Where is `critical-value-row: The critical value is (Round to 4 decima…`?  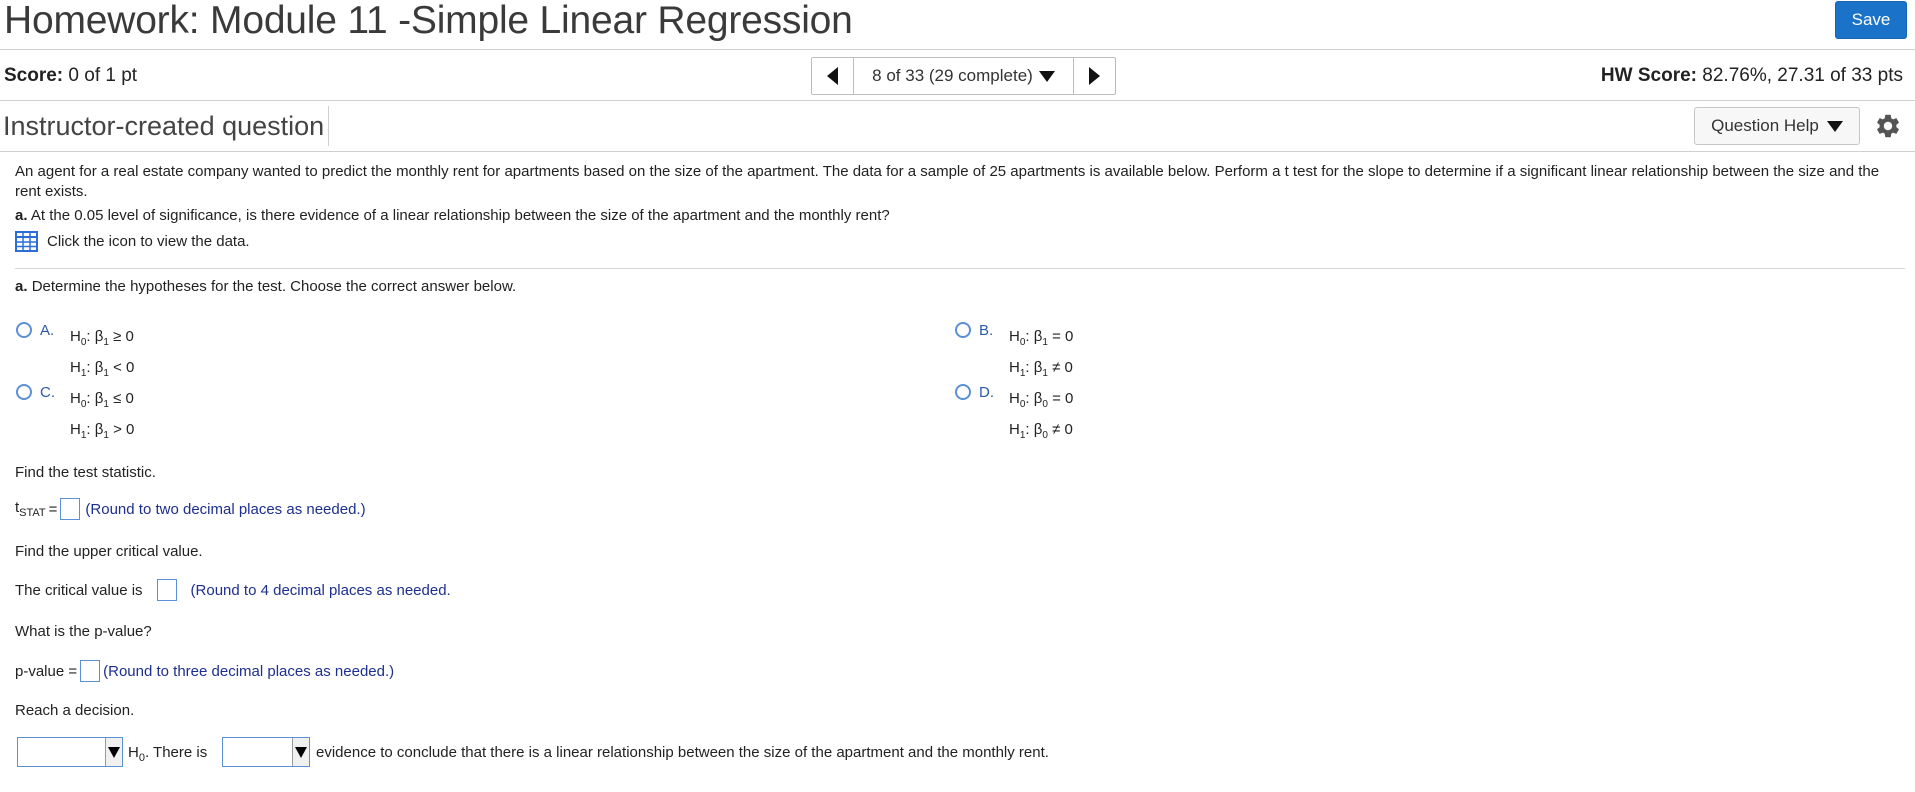 critical-value-row: The critical value is (Round to 4 decima… is located at coordinates (233, 590).